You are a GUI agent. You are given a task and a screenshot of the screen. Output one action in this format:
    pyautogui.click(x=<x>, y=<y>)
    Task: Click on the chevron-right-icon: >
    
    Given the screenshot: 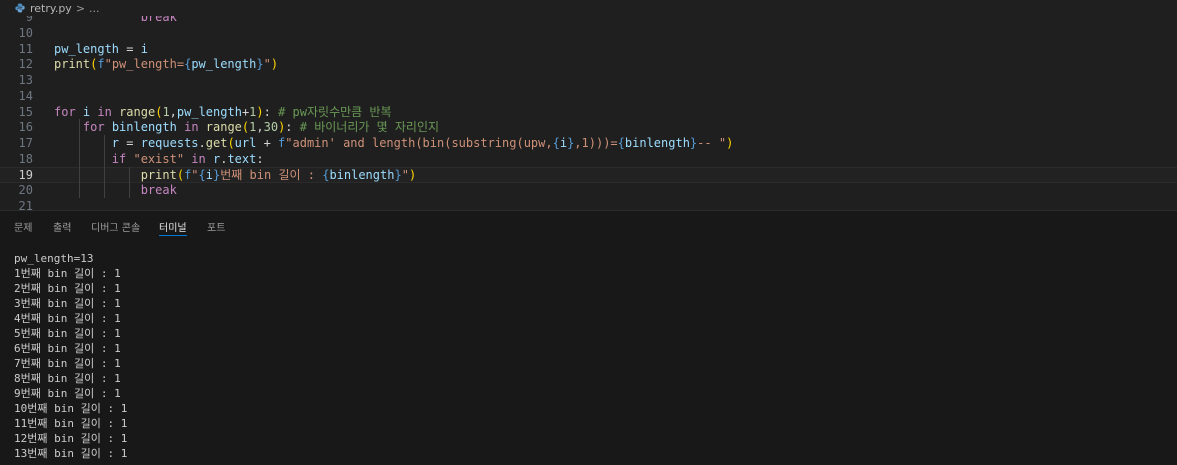 What is the action you would take?
    pyautogui.click(x=80, y=8)
    